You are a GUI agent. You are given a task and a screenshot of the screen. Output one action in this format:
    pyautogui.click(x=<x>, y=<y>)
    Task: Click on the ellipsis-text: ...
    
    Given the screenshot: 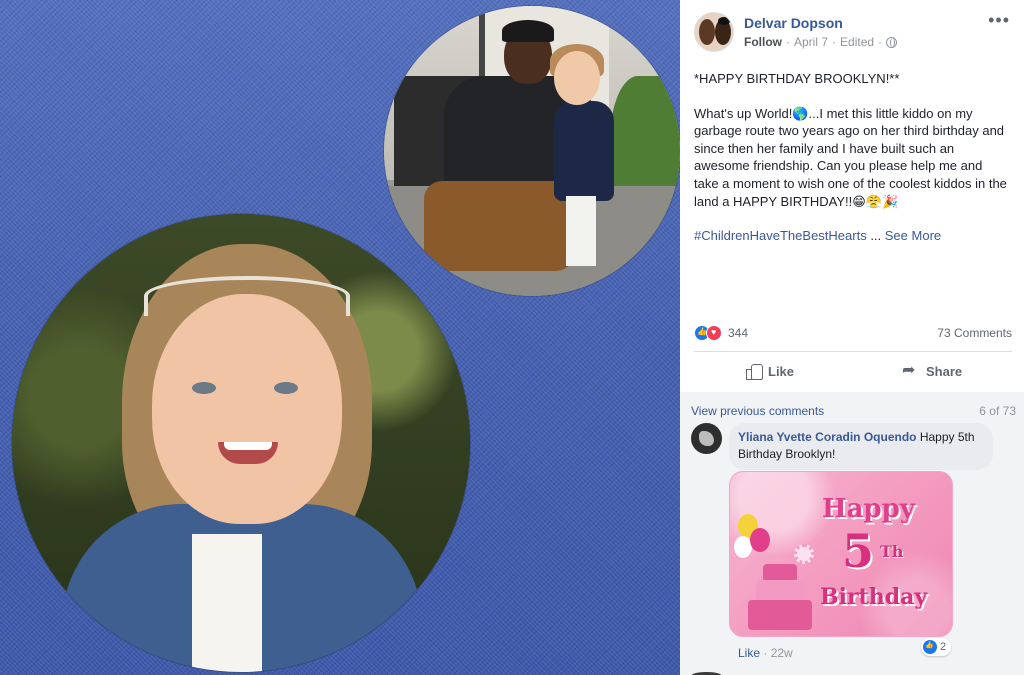 What is the action you would take?
    pyautogui.click(x=875, y=236)
    